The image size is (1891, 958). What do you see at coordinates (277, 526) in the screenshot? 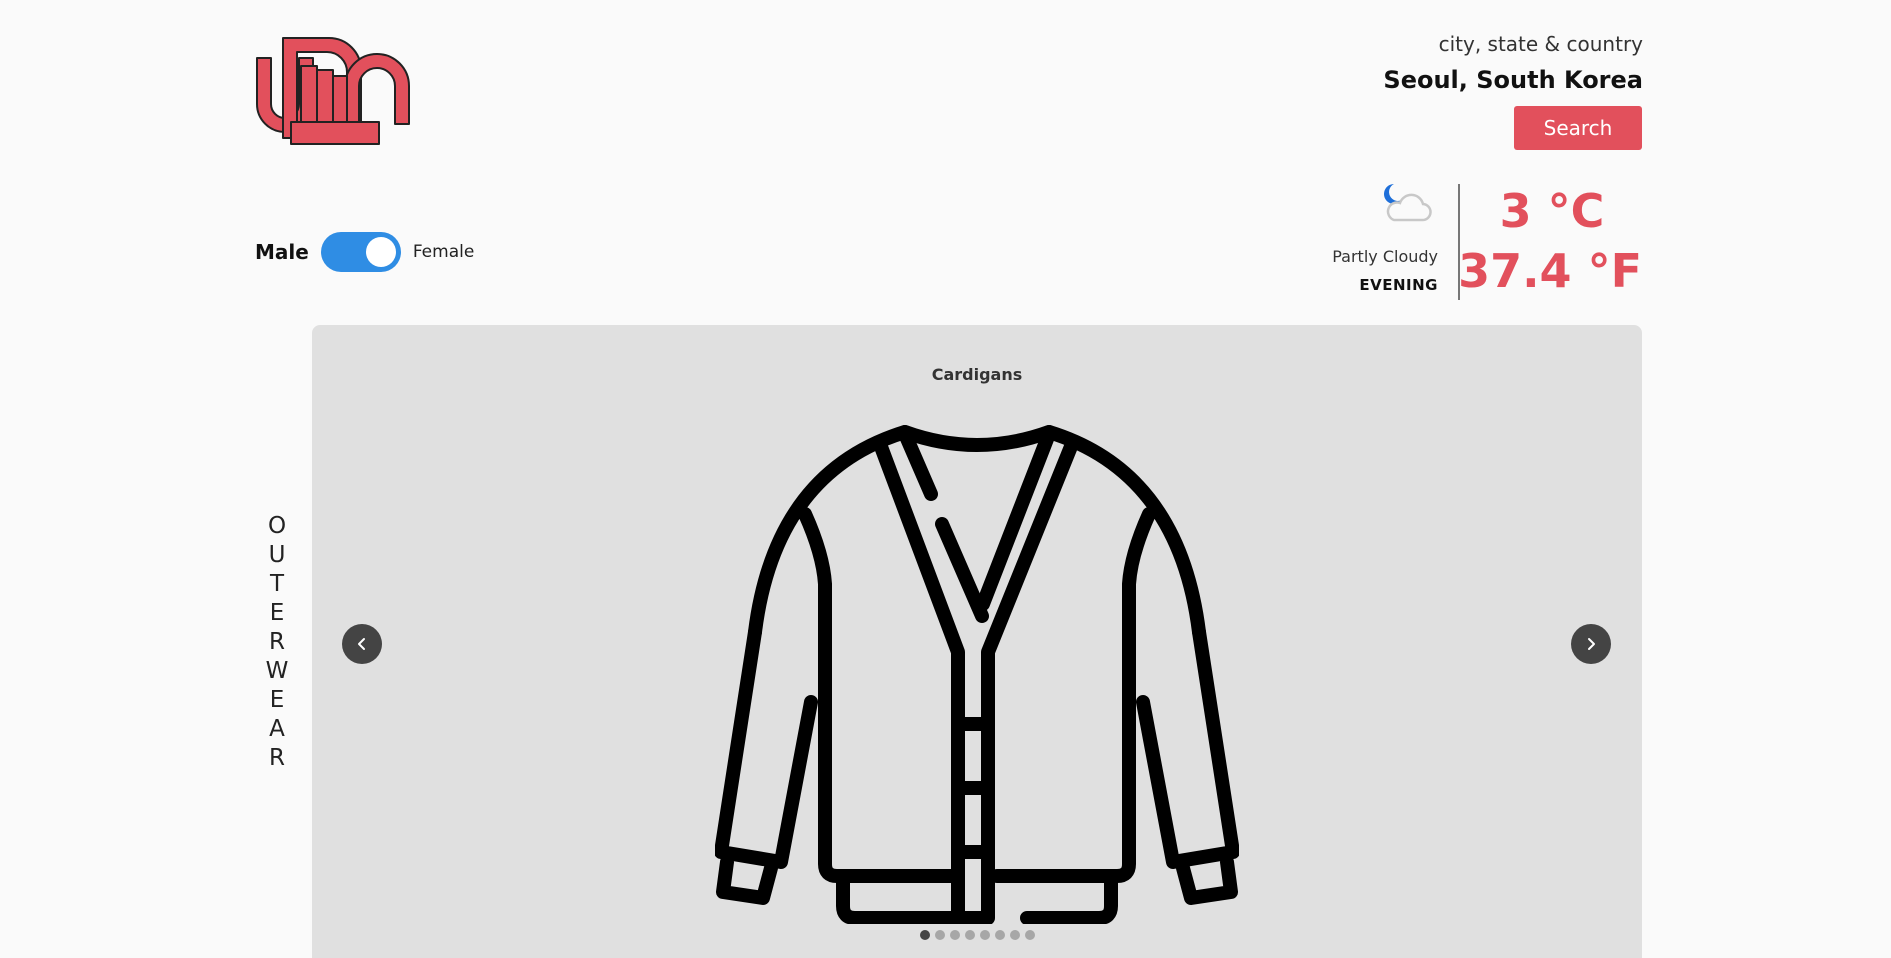
I see `category-letter: O` at bounding box center [277, 526].